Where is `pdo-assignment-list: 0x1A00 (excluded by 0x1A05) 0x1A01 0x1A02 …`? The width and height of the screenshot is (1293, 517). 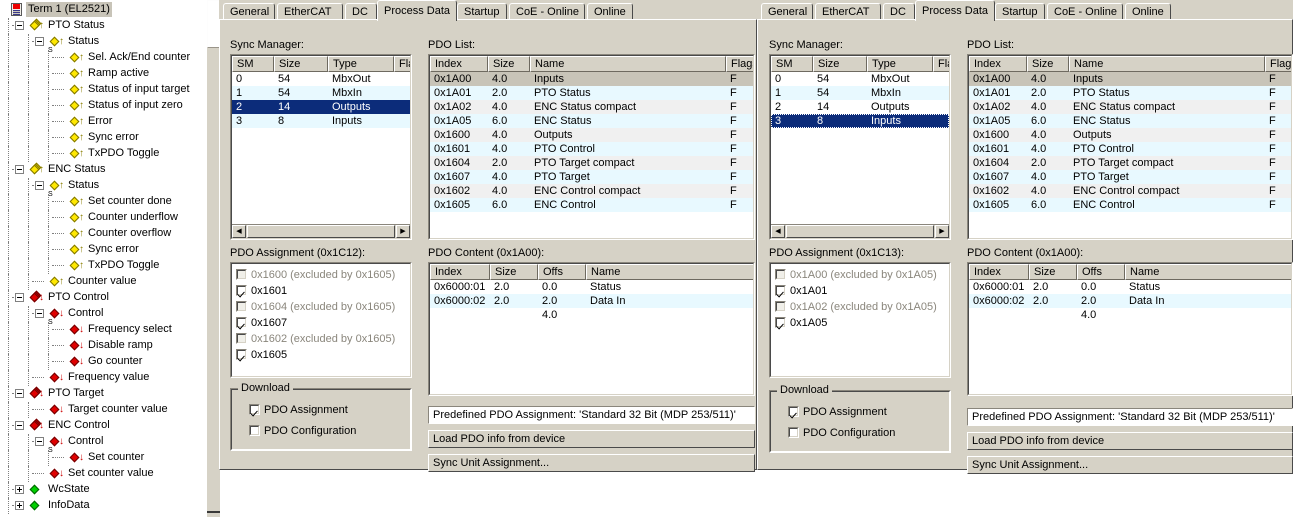
pdo-assignment-list: 0x1A00 (excluded by 0x1A05) 0x1A01 0x1A02 … is located at coordinates (860, 320).